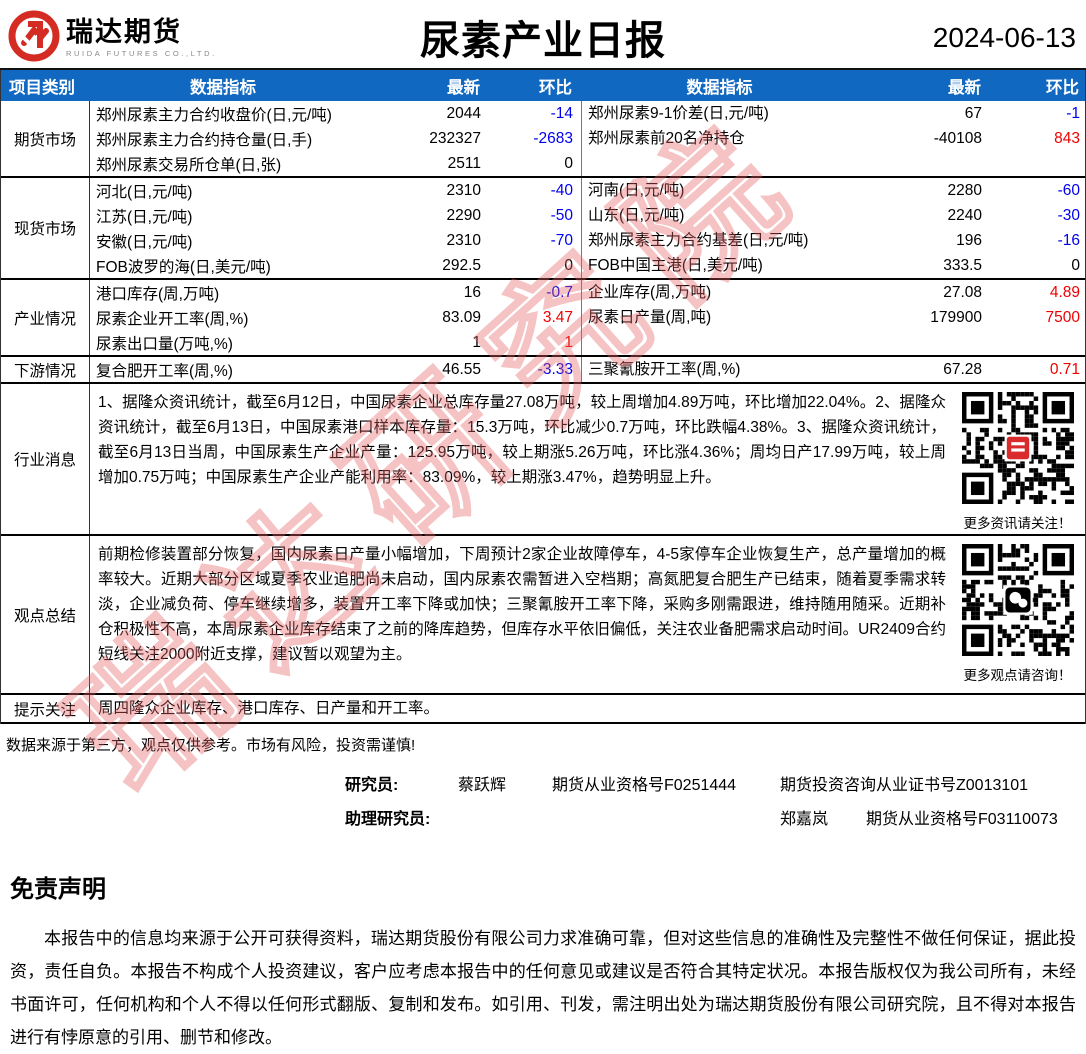  What do you see at coordinates (44, 710) in the screenshot?
I see `category-alert: 提示关注` at bounding box center [44, 710].